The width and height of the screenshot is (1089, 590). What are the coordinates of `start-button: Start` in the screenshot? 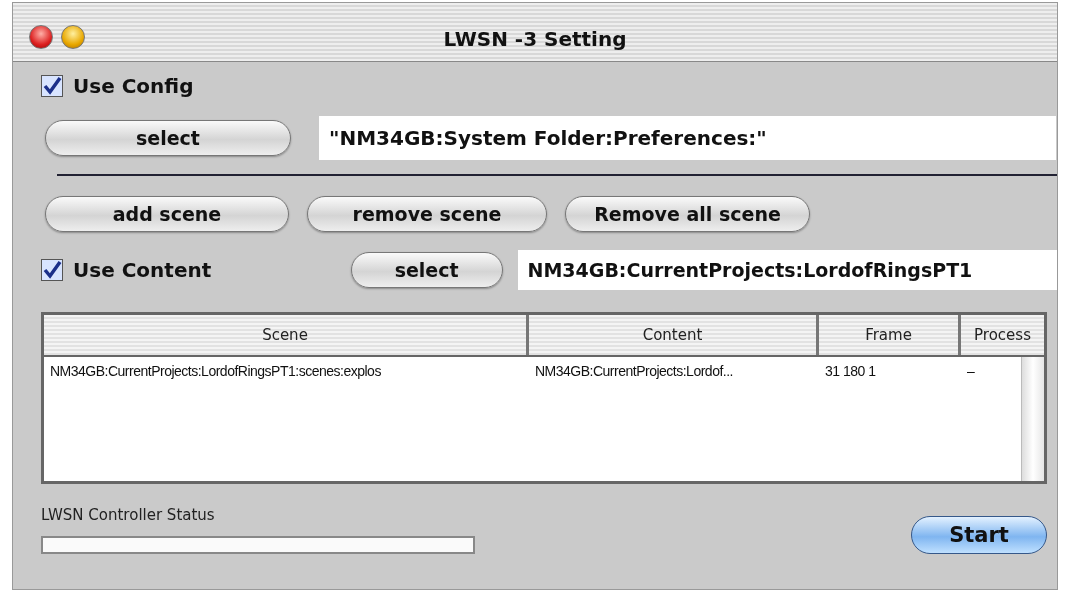 It's located at (979, 535).